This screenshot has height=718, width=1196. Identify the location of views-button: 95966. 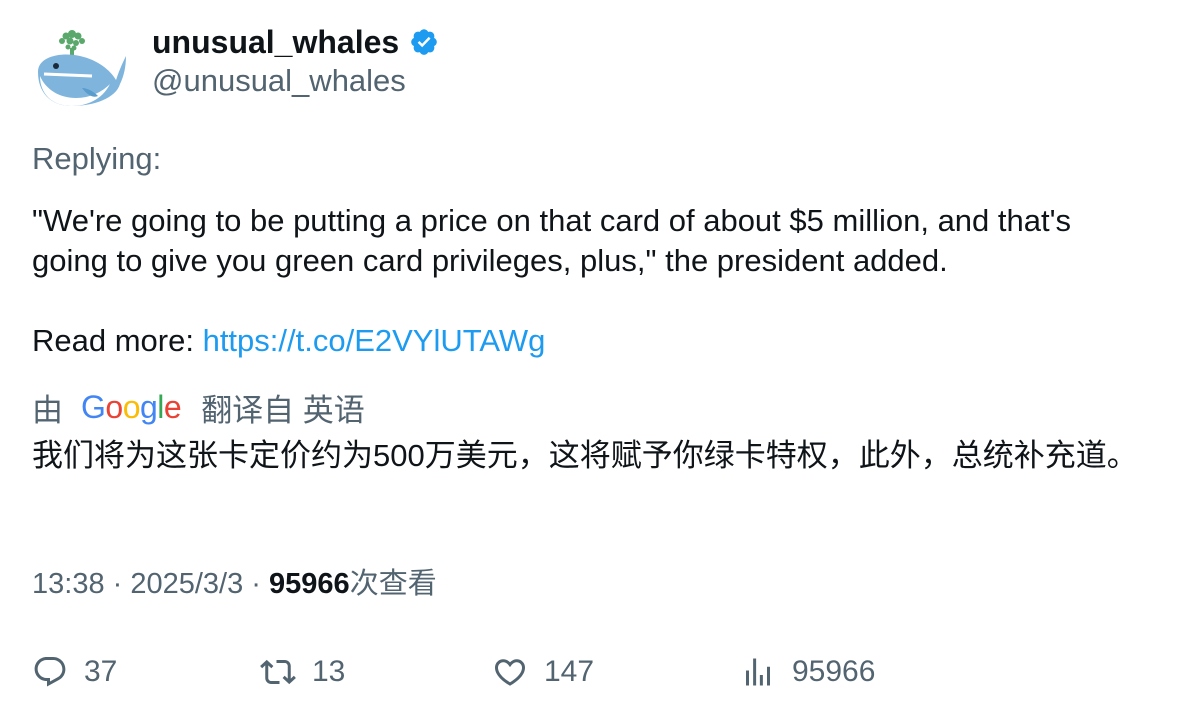
(807, 672).